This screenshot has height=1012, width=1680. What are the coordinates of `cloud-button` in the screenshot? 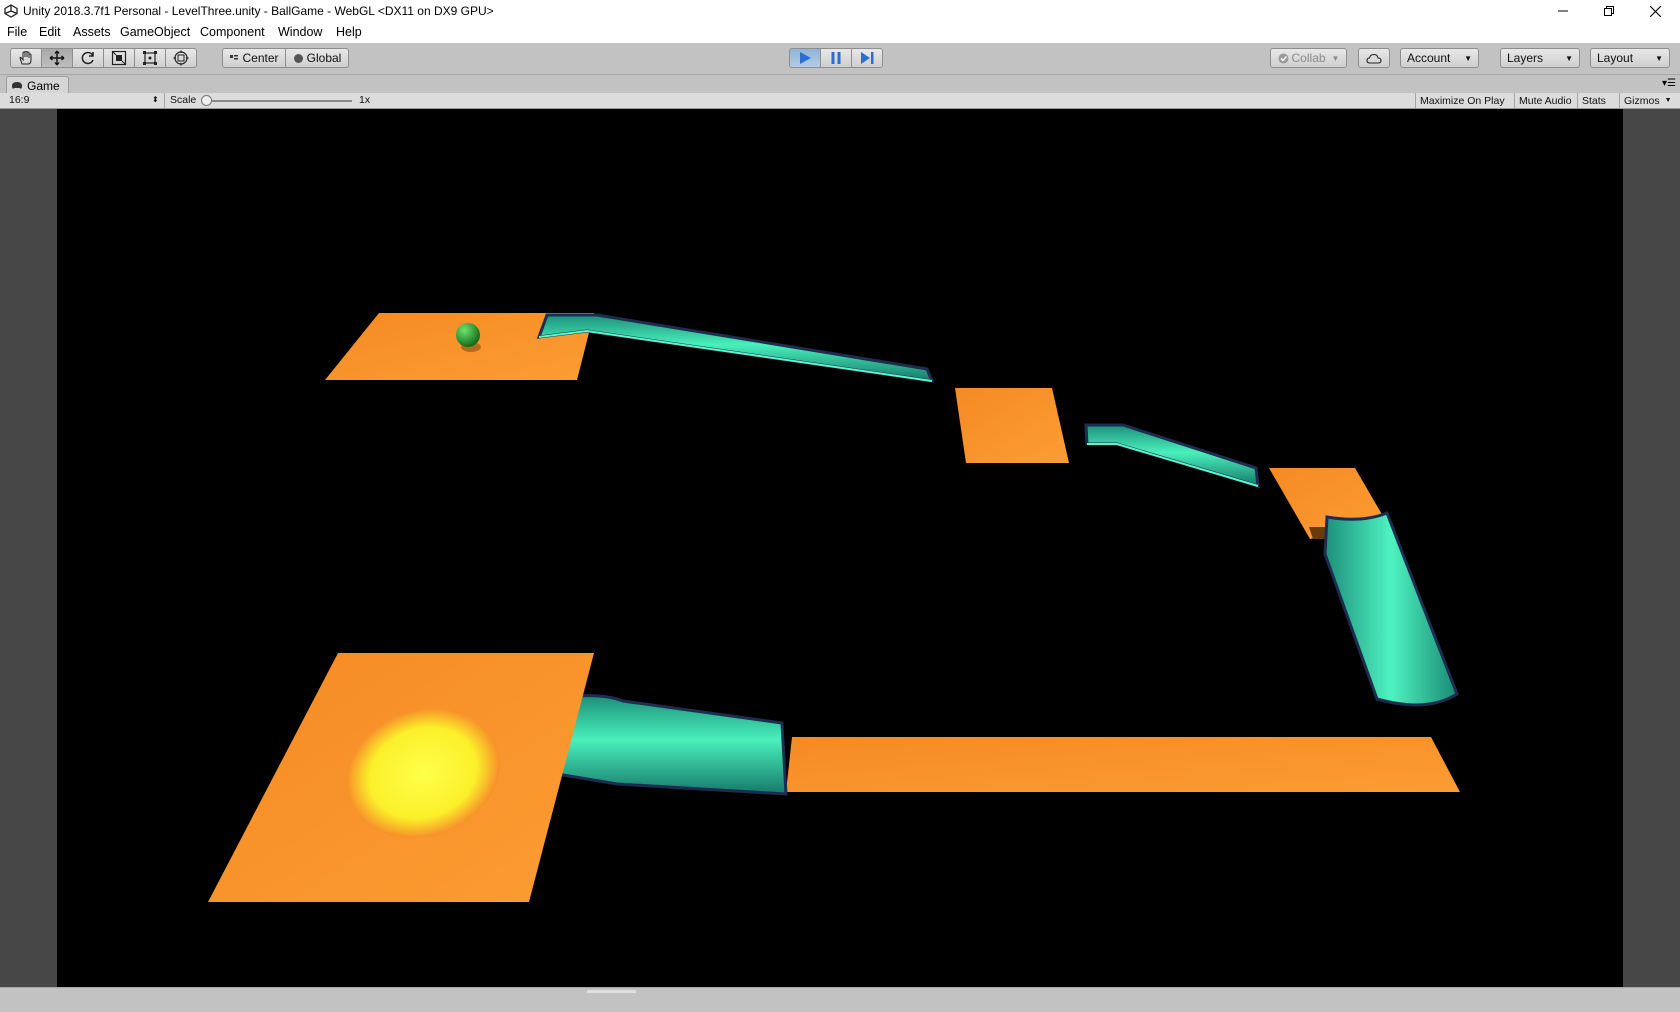 It's located at (1374, 58).